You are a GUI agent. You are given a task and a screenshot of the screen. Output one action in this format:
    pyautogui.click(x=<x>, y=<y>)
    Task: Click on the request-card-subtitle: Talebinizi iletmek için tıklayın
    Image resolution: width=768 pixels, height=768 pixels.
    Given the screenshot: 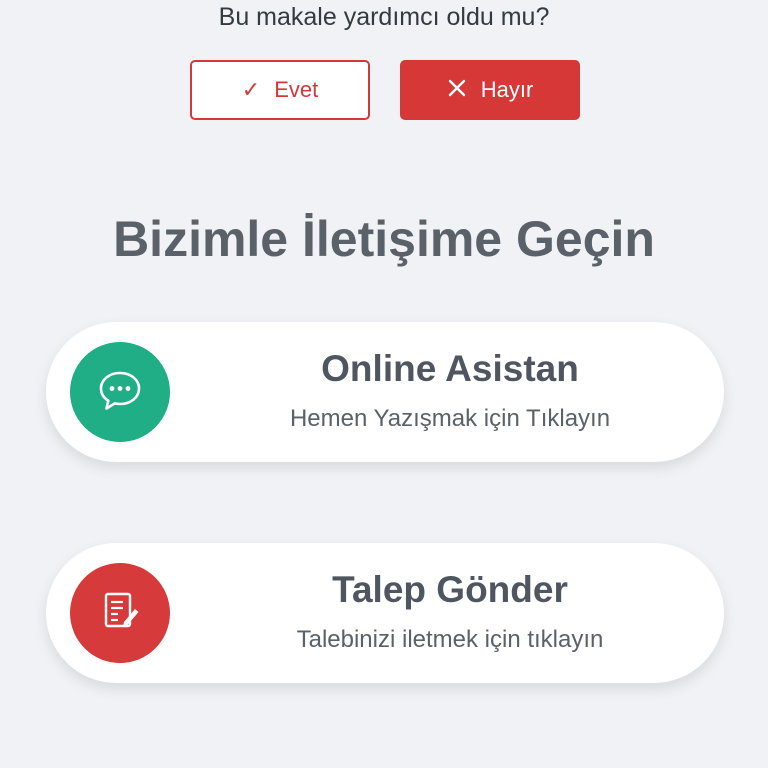 What is the action you would take?
    pyautogui.click(x=450, y=639)
    